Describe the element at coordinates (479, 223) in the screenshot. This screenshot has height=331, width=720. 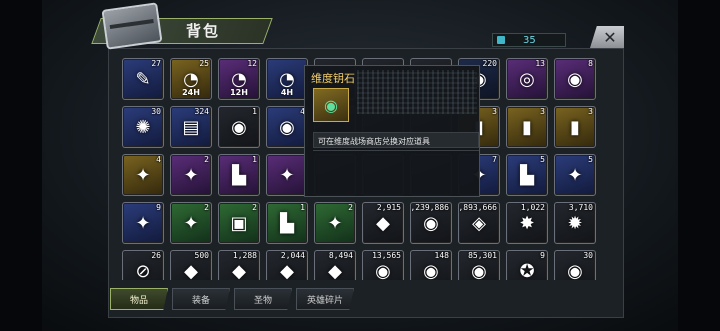
I see `inventory-slot: ◈94,893,666` at that location.